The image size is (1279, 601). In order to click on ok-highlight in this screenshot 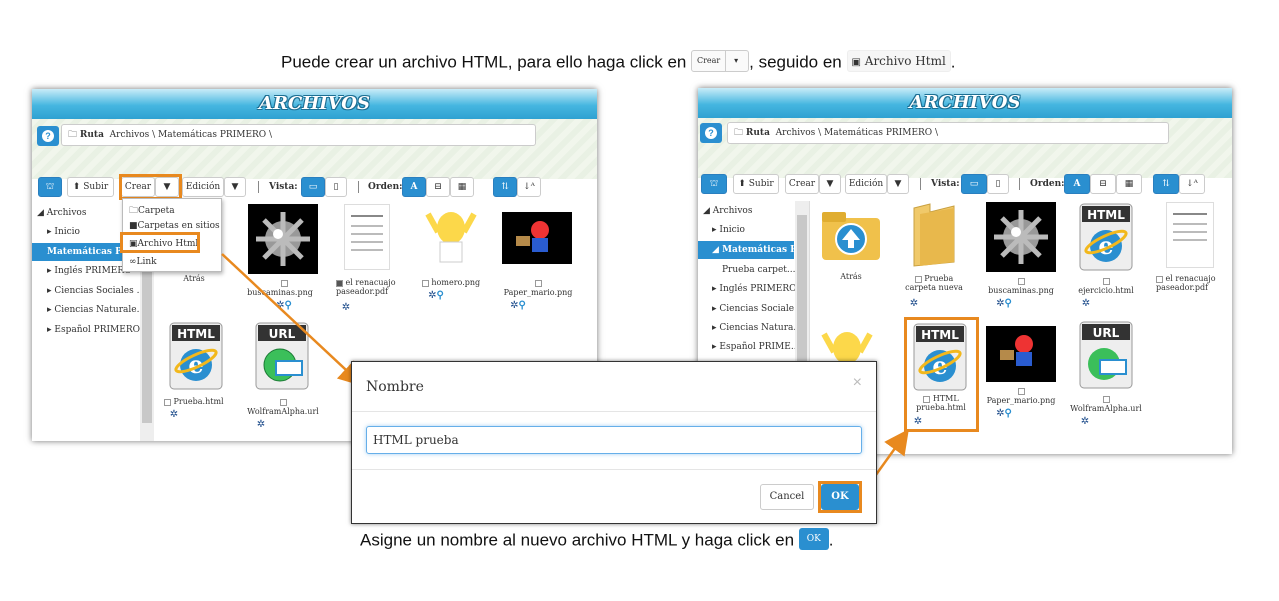, I will do `click(840, 497)`.